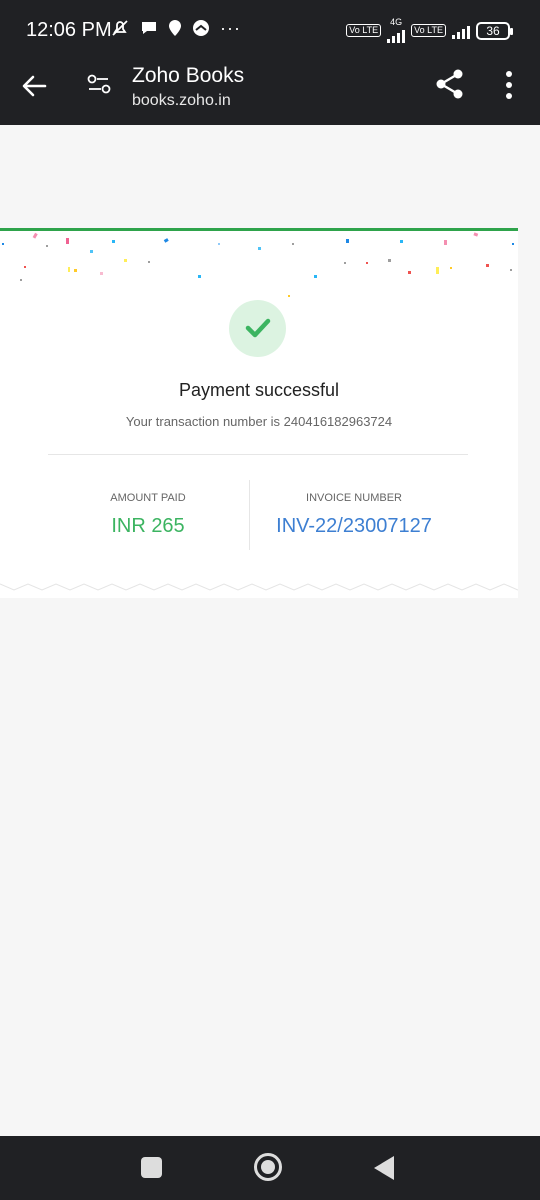  Describe the element at coordinates (258, 454) in the screenshot. I see `divider` at that location.